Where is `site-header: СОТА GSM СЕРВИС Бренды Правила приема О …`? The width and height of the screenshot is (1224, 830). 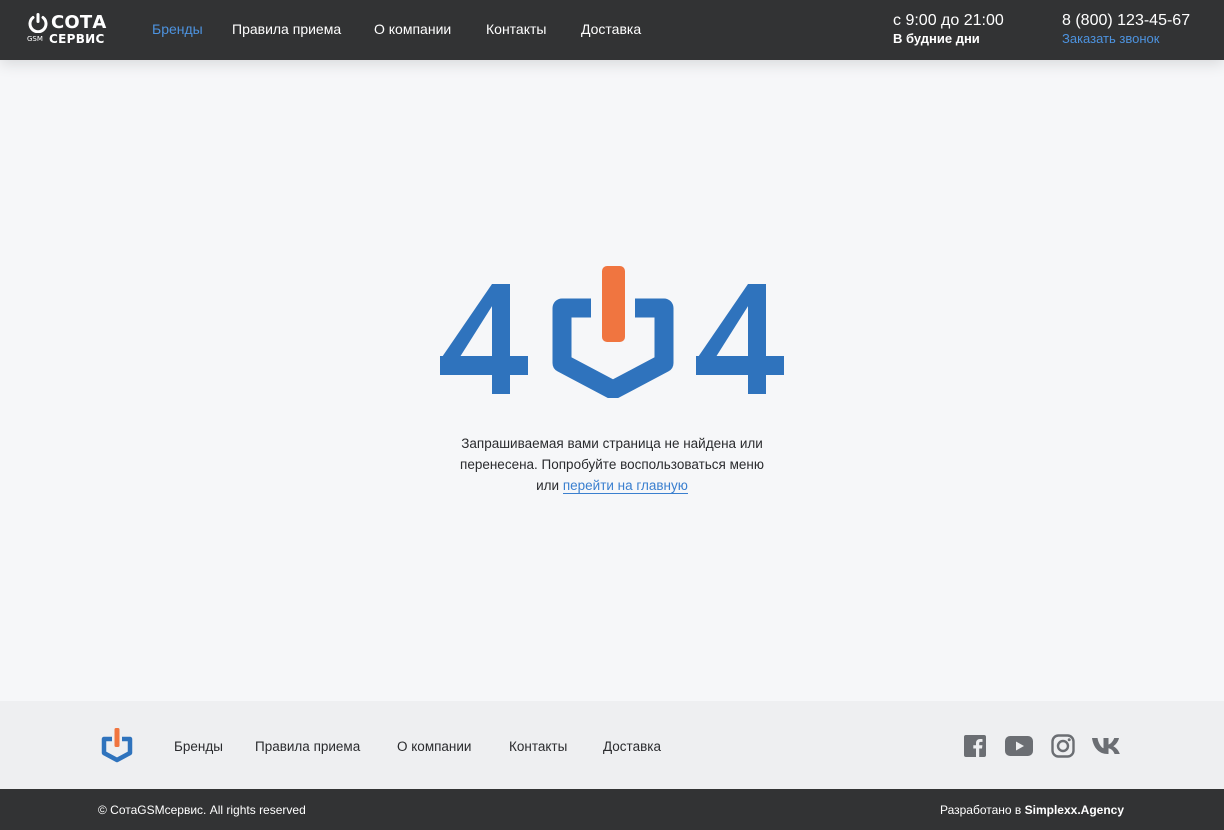
site-header: СОТА GSM СЕРВИС Бренды Правила приема О … is located at coordinates (612, 30).